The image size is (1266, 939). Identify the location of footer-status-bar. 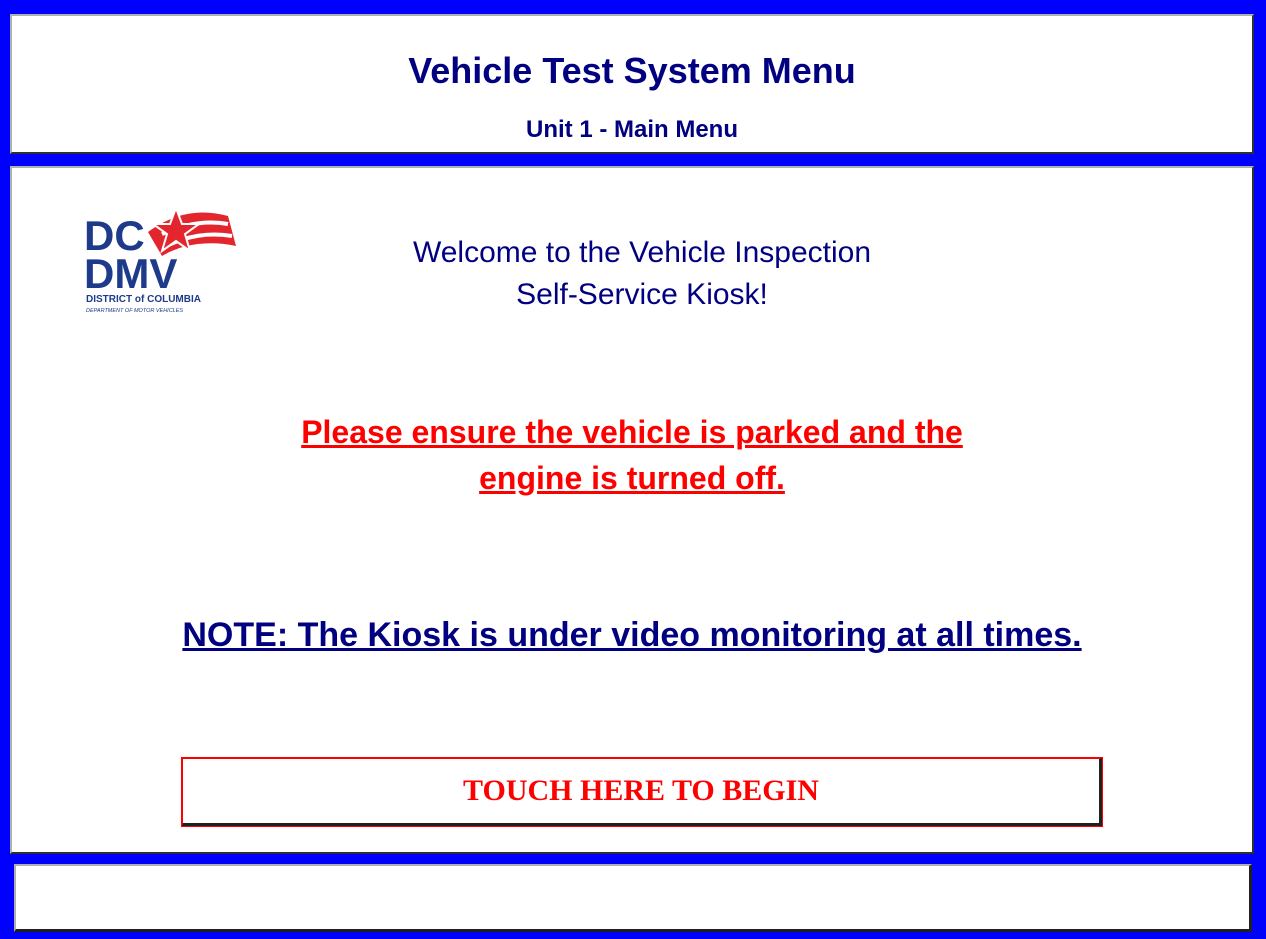
(633, 898).